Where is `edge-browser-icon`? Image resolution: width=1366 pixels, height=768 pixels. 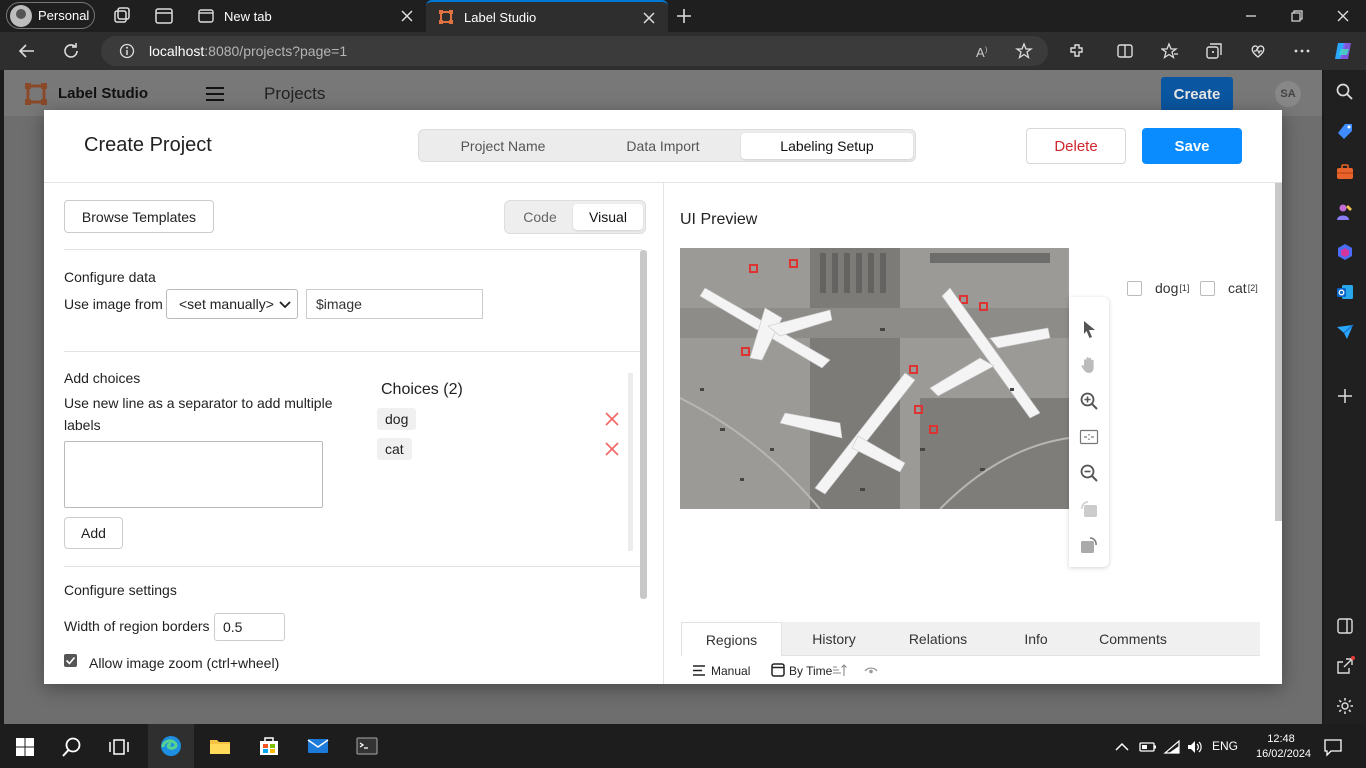 edge-browser-icon is located at coordinates (171, 746).